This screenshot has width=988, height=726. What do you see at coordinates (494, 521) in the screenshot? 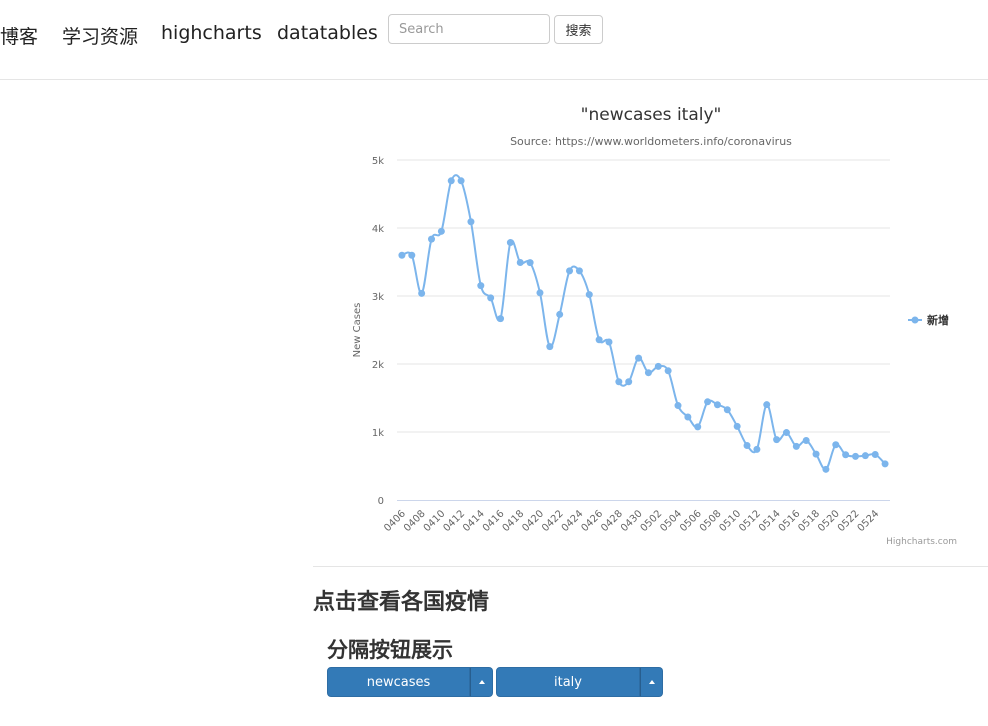
I see `x-tick-label: 0416` at bounding box center [494, 521].